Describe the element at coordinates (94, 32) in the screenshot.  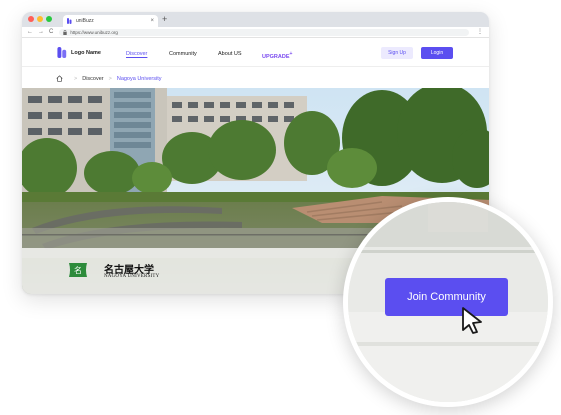
I see `url-text: https://www.unibuzz.org` at that location.